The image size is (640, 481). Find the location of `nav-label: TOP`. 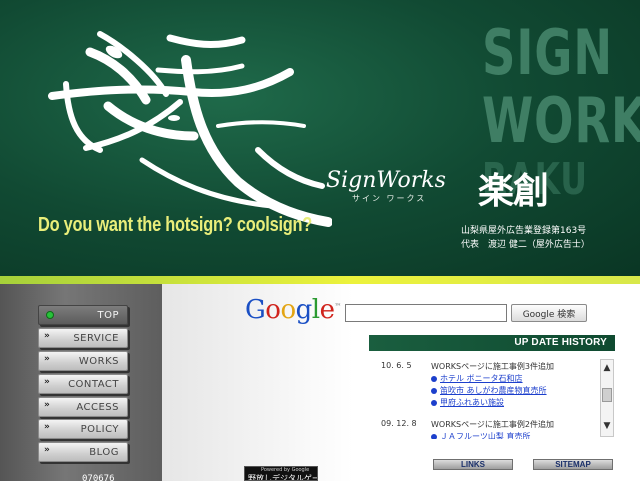

nav-label: TOP is located at coordinates (108, 315).